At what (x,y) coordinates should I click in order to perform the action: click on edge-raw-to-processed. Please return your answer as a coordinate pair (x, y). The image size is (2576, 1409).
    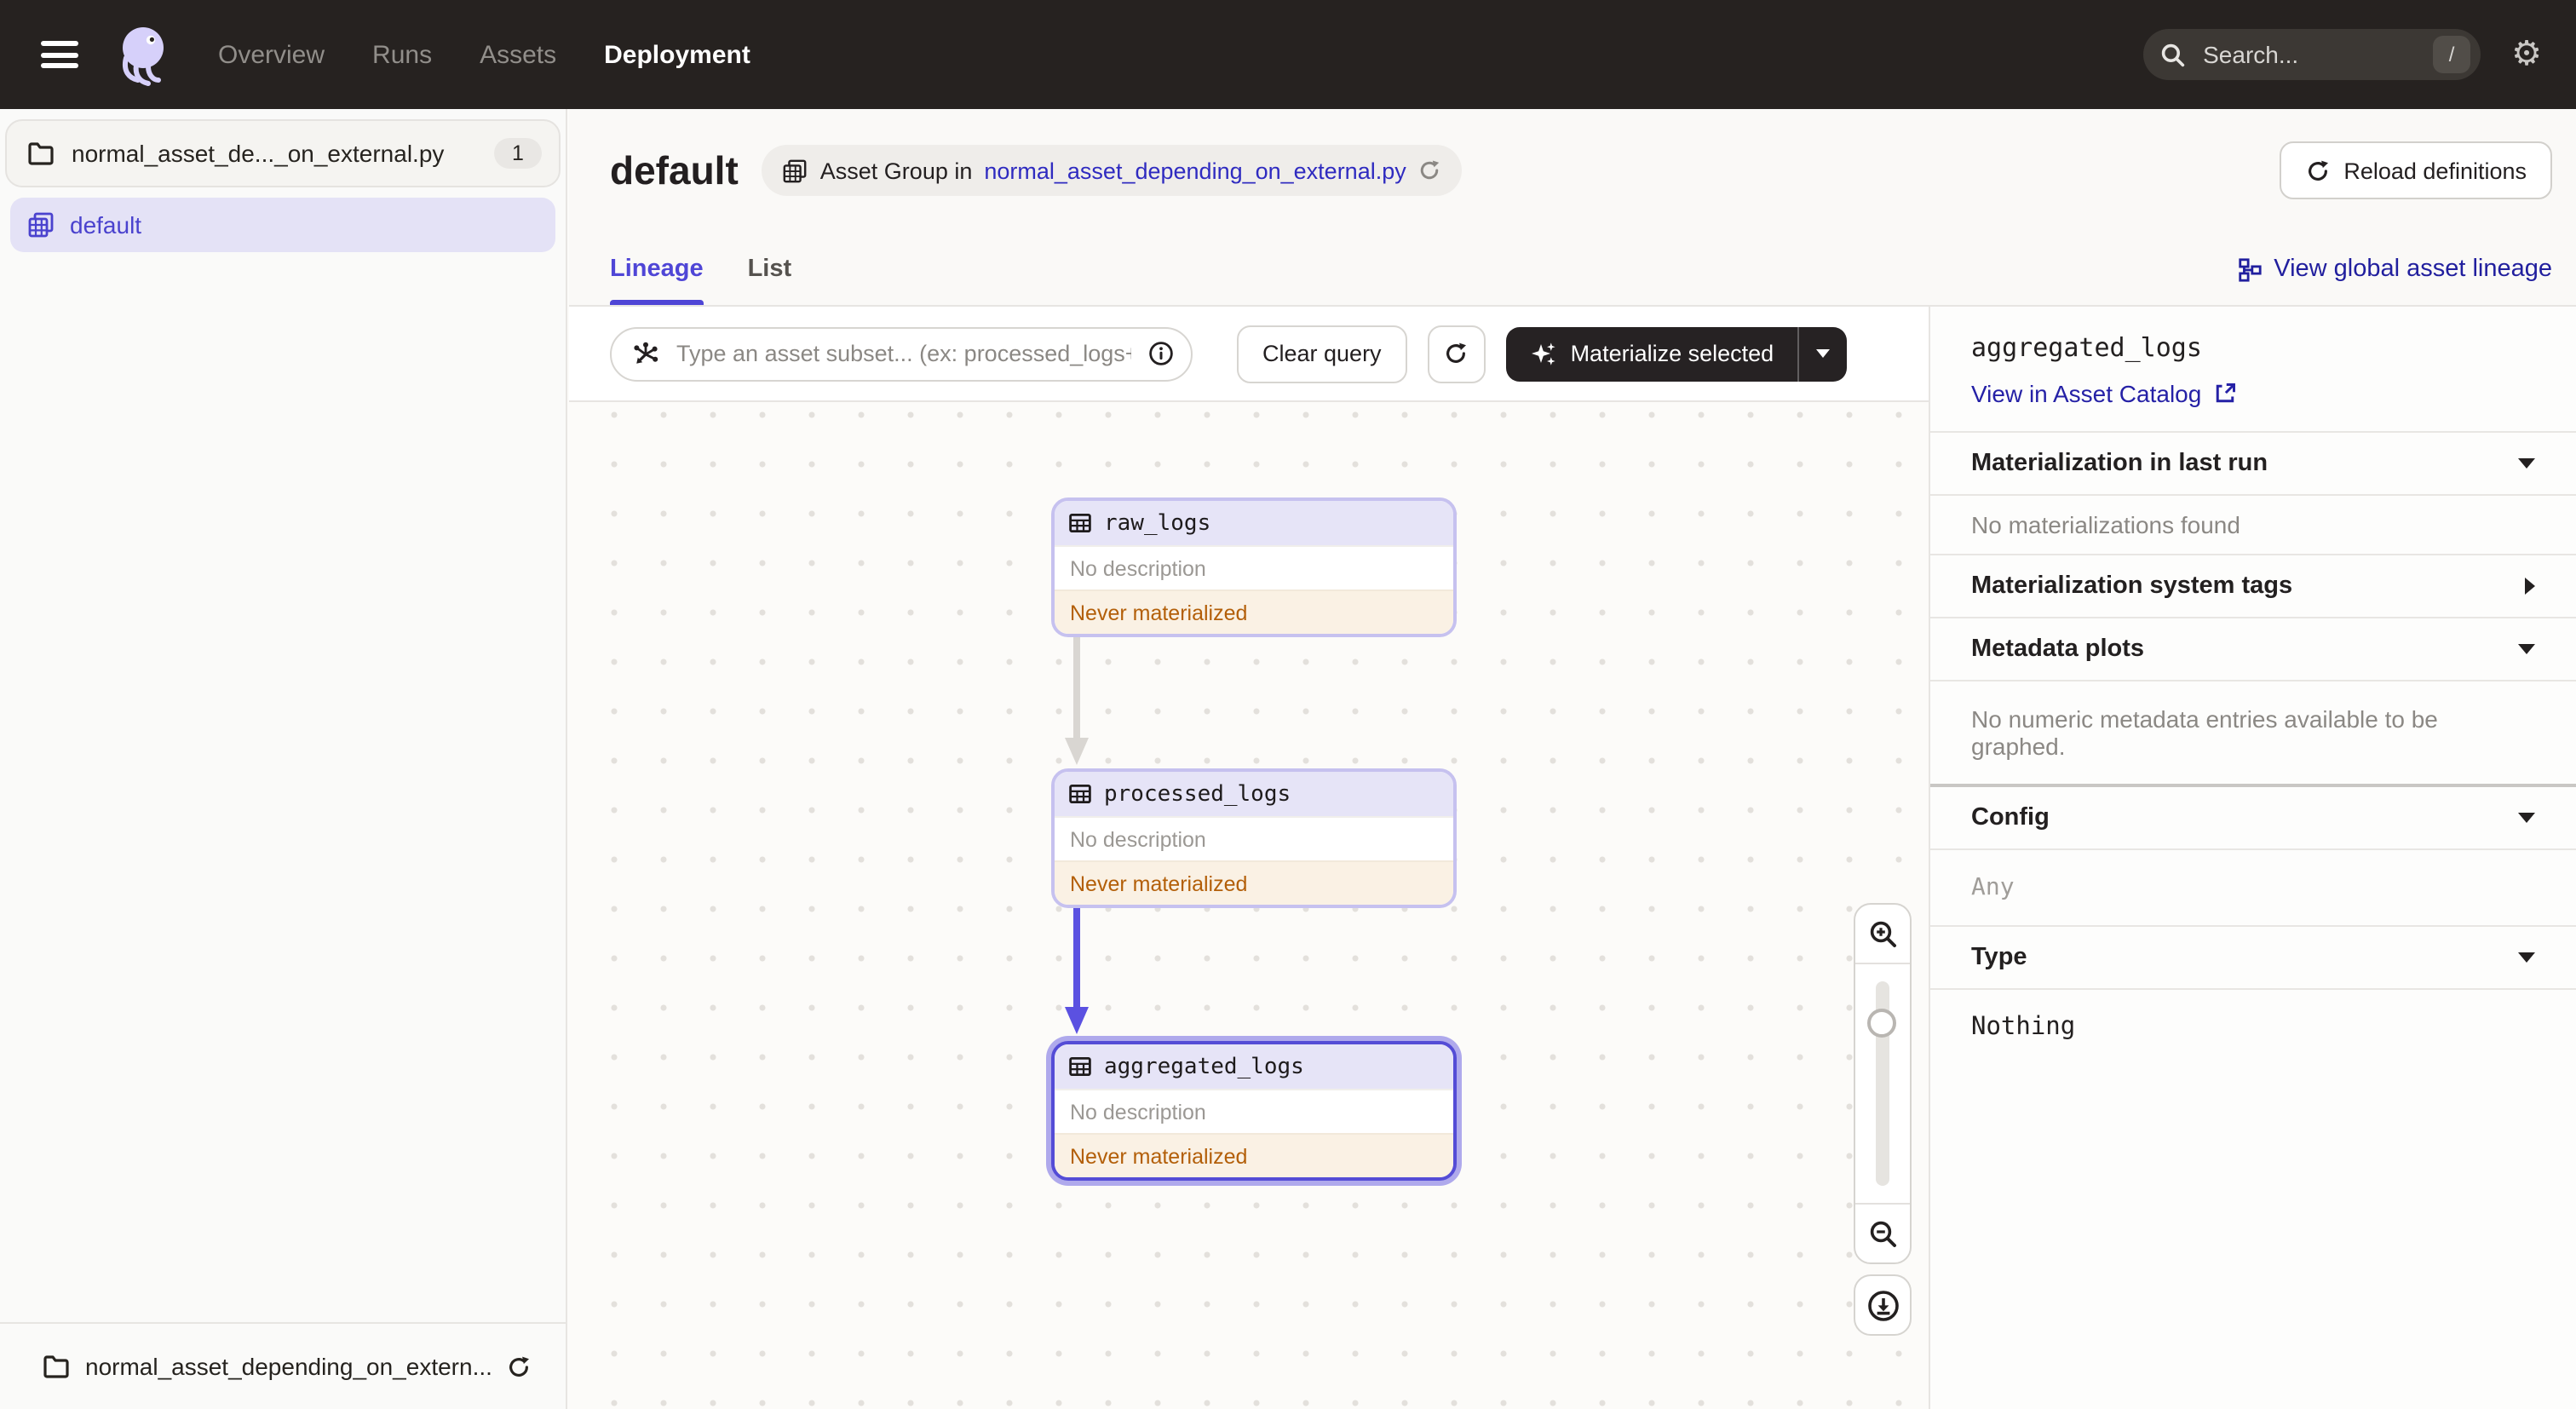
    Looking at the image, I should click on (1077, 698).